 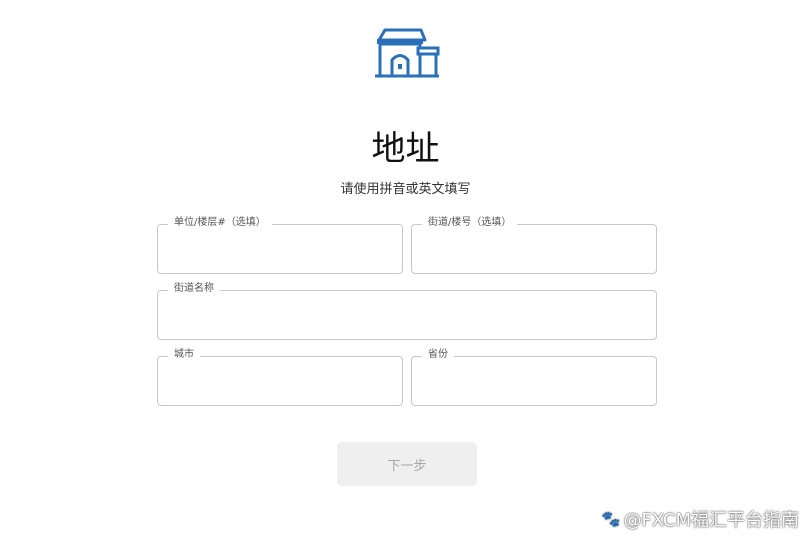 I want to click on city-field: 城市, so click(x=280, y=377).